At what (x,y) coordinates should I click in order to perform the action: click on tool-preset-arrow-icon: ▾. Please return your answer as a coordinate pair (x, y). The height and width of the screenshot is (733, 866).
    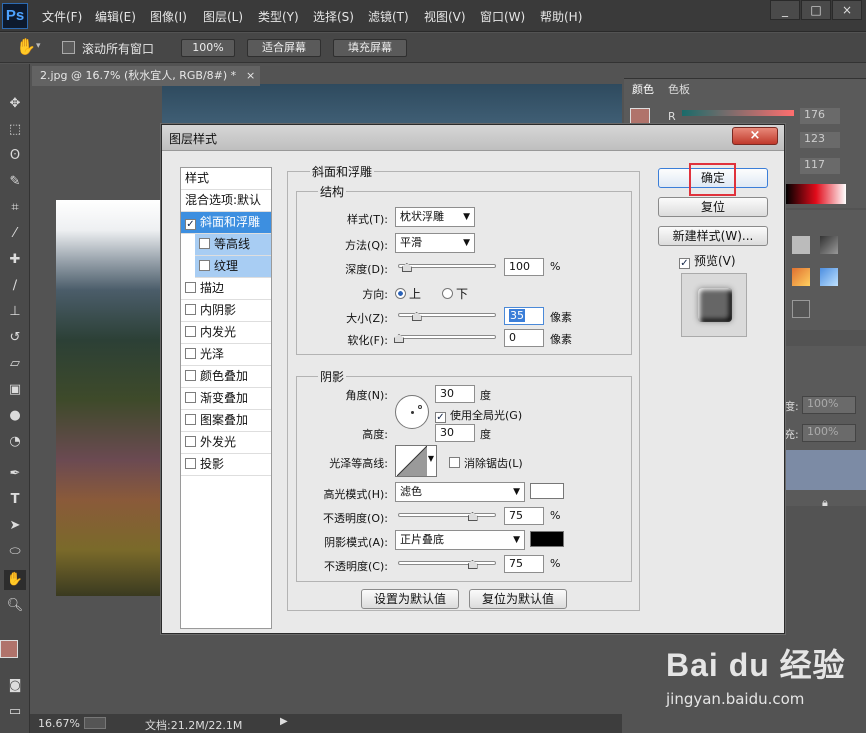
    Looking at the image, I should click on (38, 46).